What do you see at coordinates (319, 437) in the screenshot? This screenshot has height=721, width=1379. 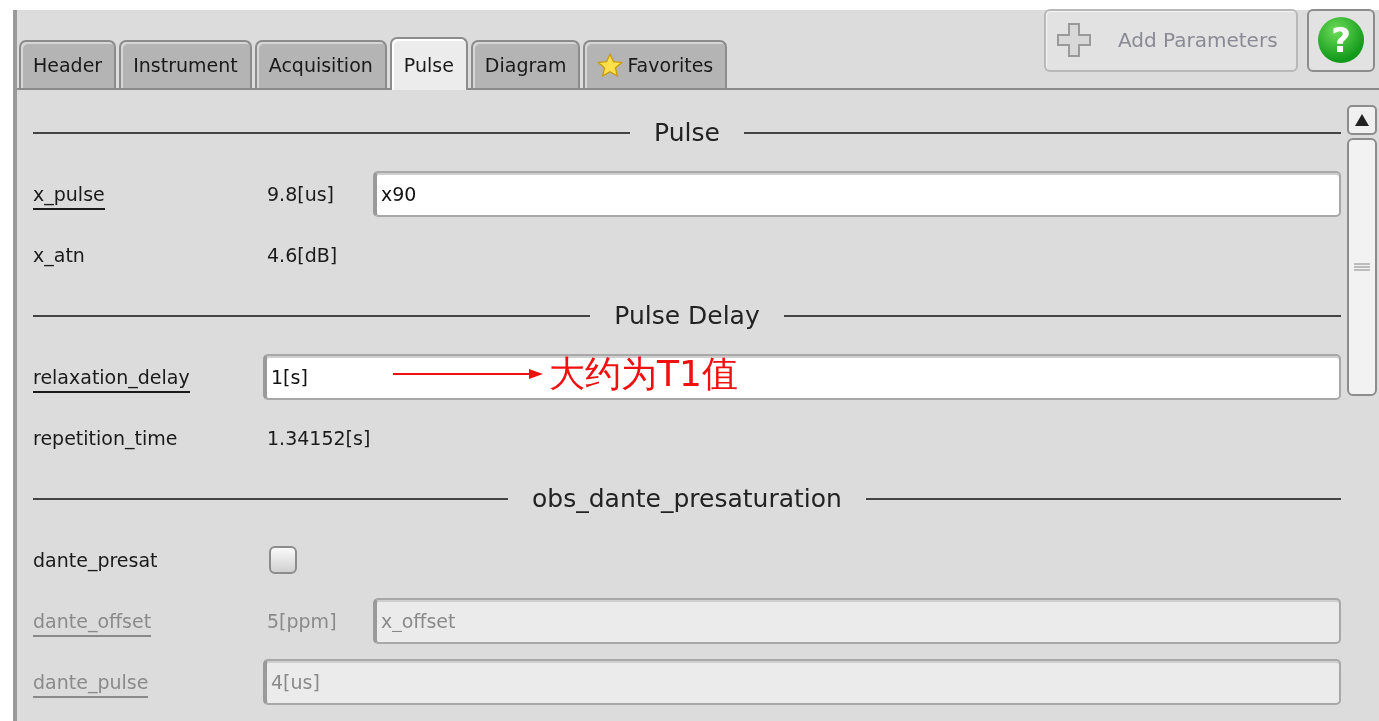 I see `parameter-reading: 1.34152[s]` at bounding box center [319, 437].